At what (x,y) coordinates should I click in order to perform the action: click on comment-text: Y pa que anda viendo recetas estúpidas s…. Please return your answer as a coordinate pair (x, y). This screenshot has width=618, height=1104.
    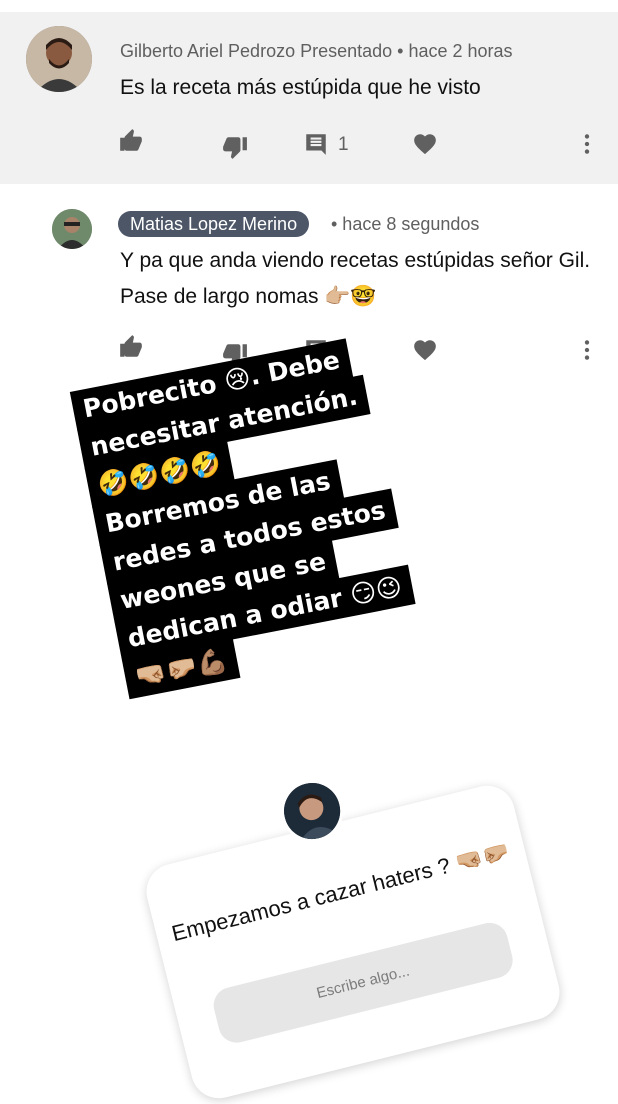
    Looking at the image, I should click on (355, 278).